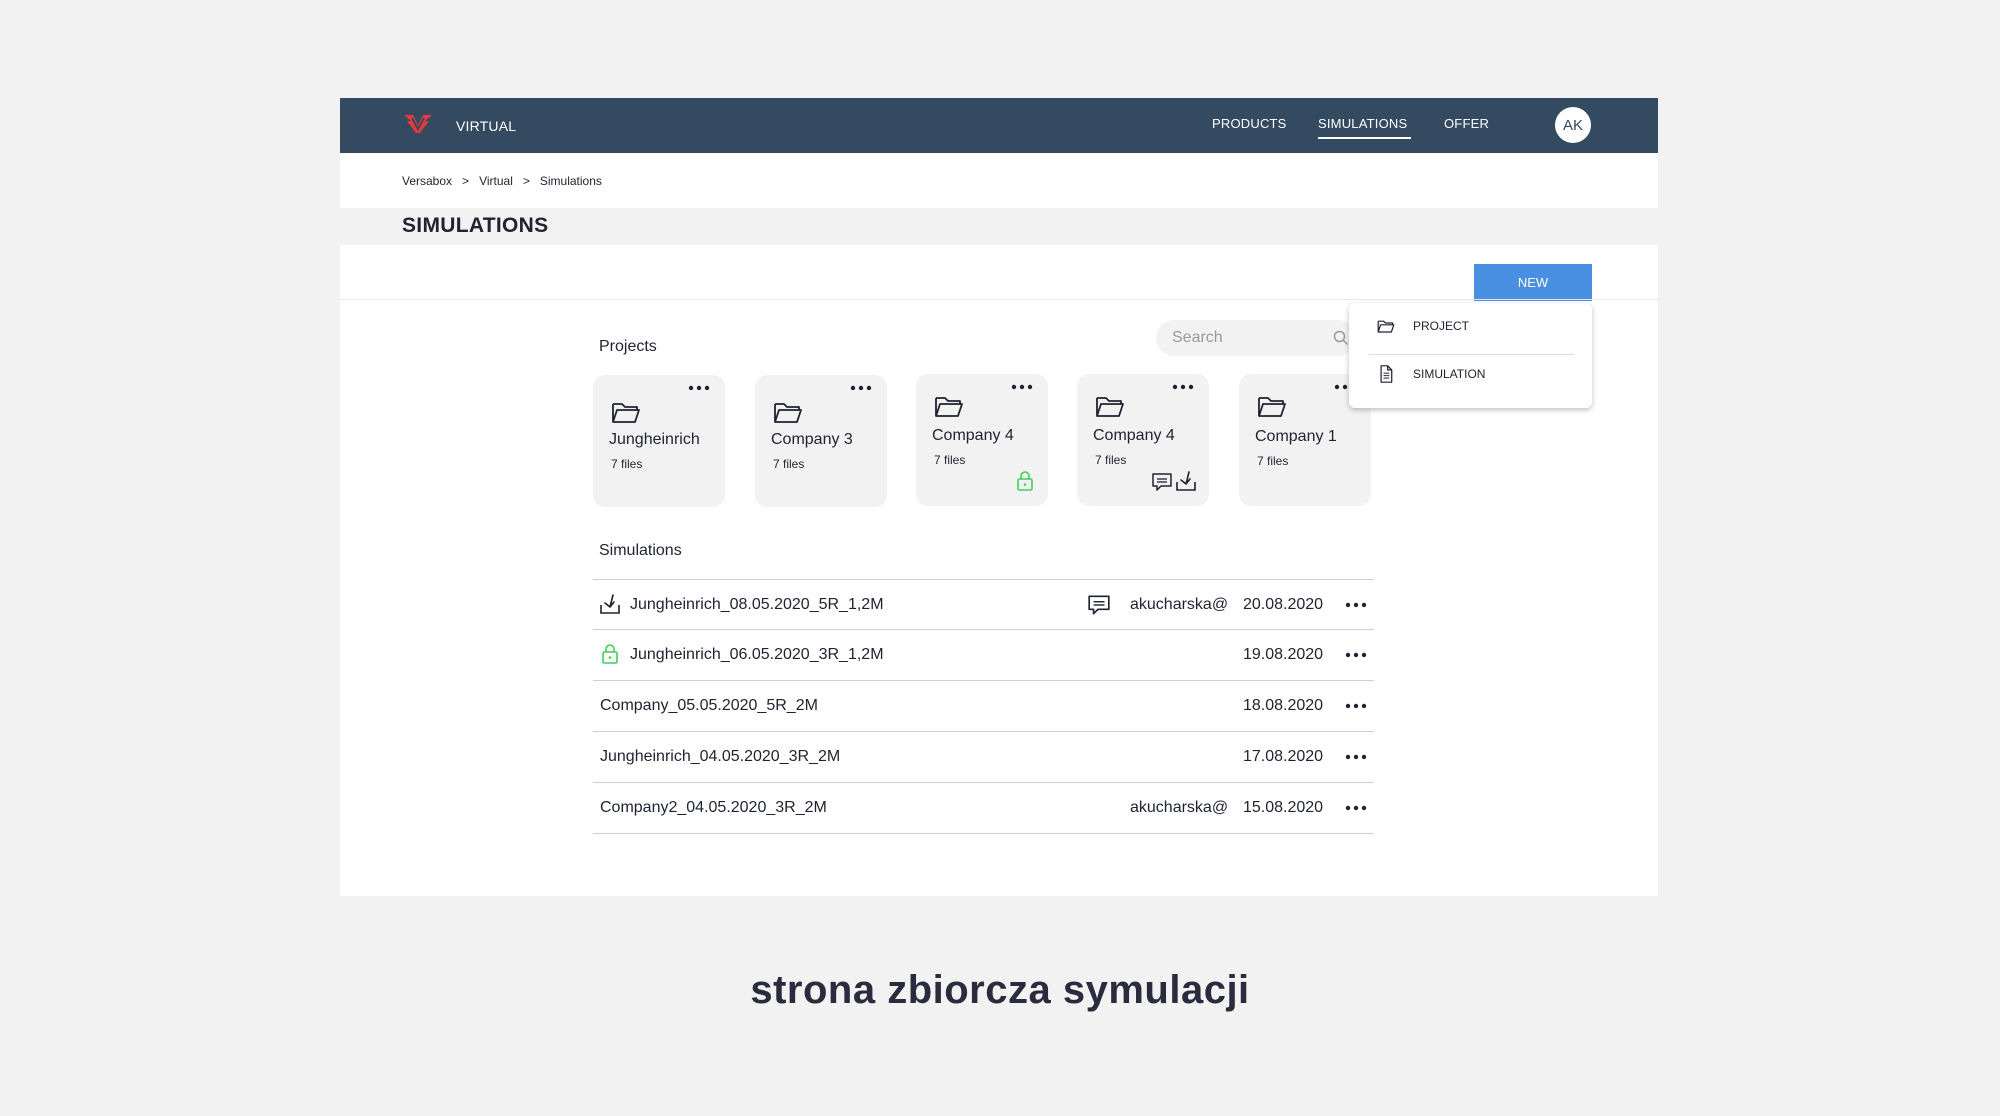 Image resolution: width=2000 pixels, height=1116 pixels. I want to click on projects-heading: Projects, so click(628, 346).